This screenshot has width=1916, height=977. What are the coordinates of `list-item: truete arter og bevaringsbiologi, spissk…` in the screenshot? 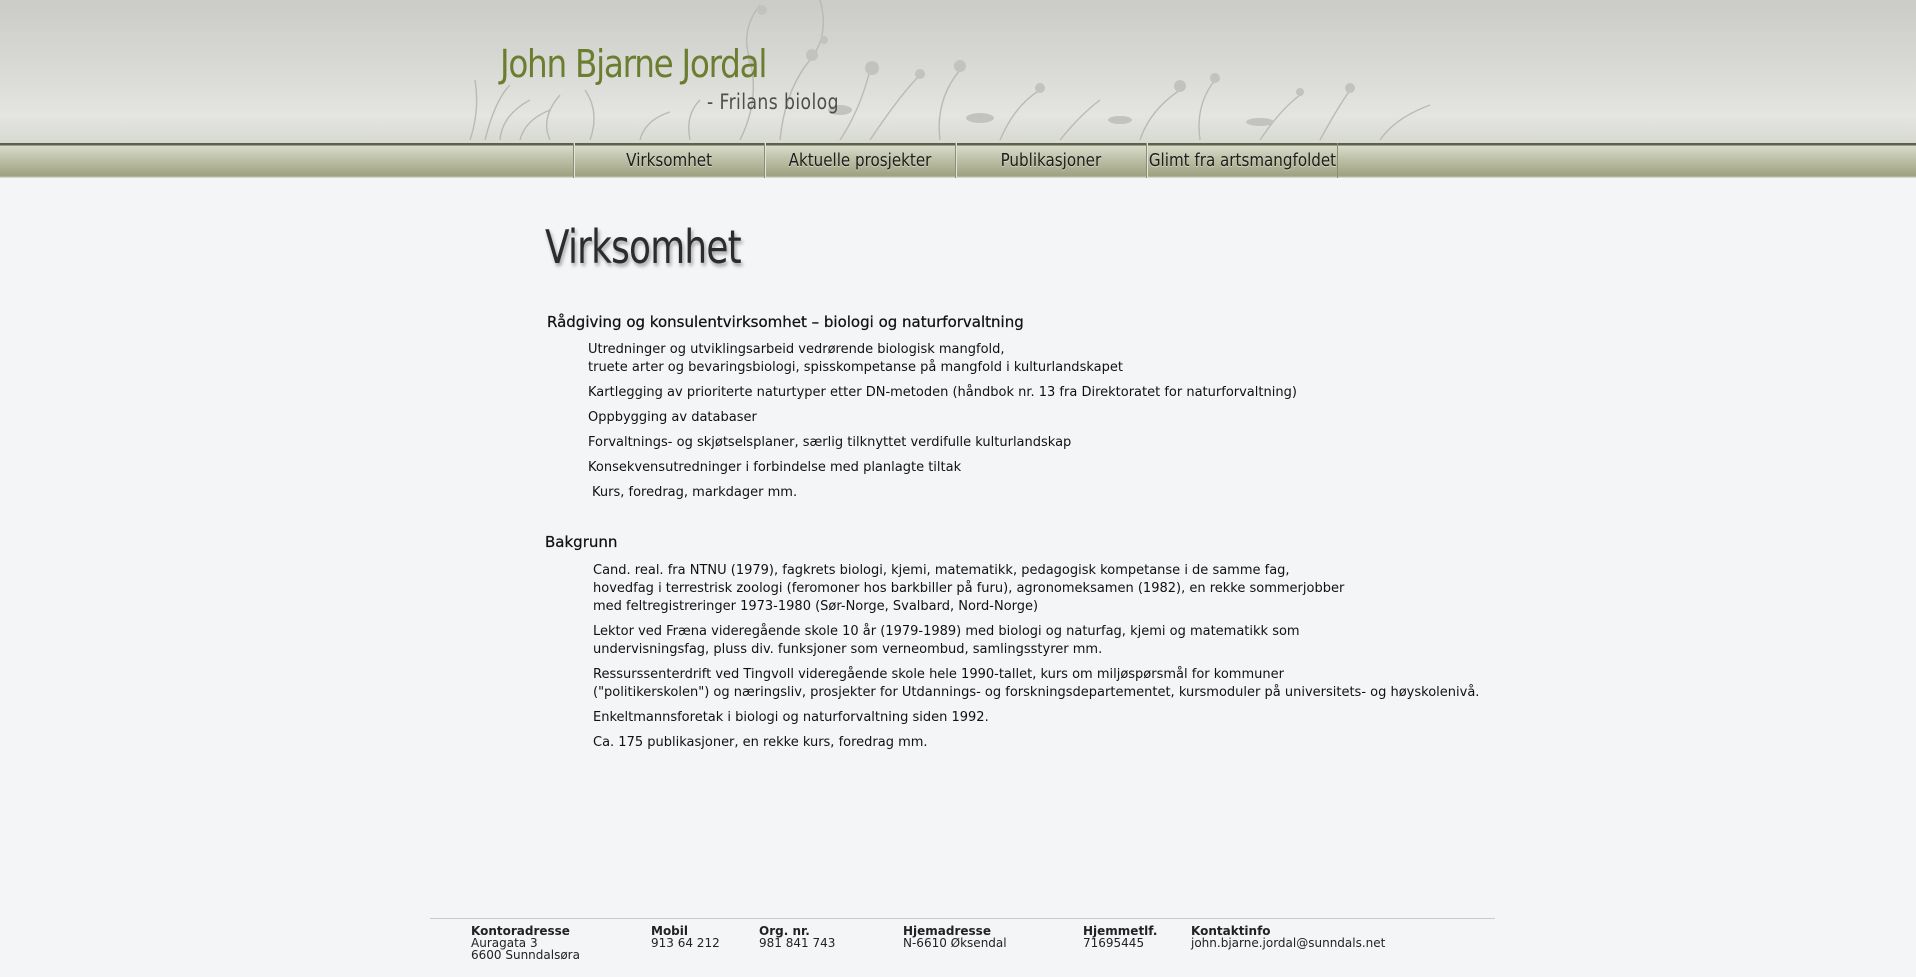 It's located at (855, 367).